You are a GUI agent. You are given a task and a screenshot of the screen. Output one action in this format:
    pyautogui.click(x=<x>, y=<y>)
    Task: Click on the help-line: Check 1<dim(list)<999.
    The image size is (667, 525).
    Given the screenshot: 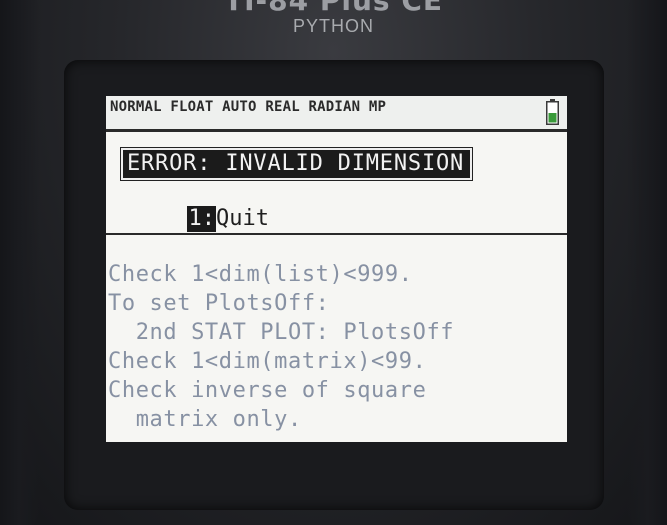 What is the action you would take?
    pyautogui.click(x=260, y=274)
    